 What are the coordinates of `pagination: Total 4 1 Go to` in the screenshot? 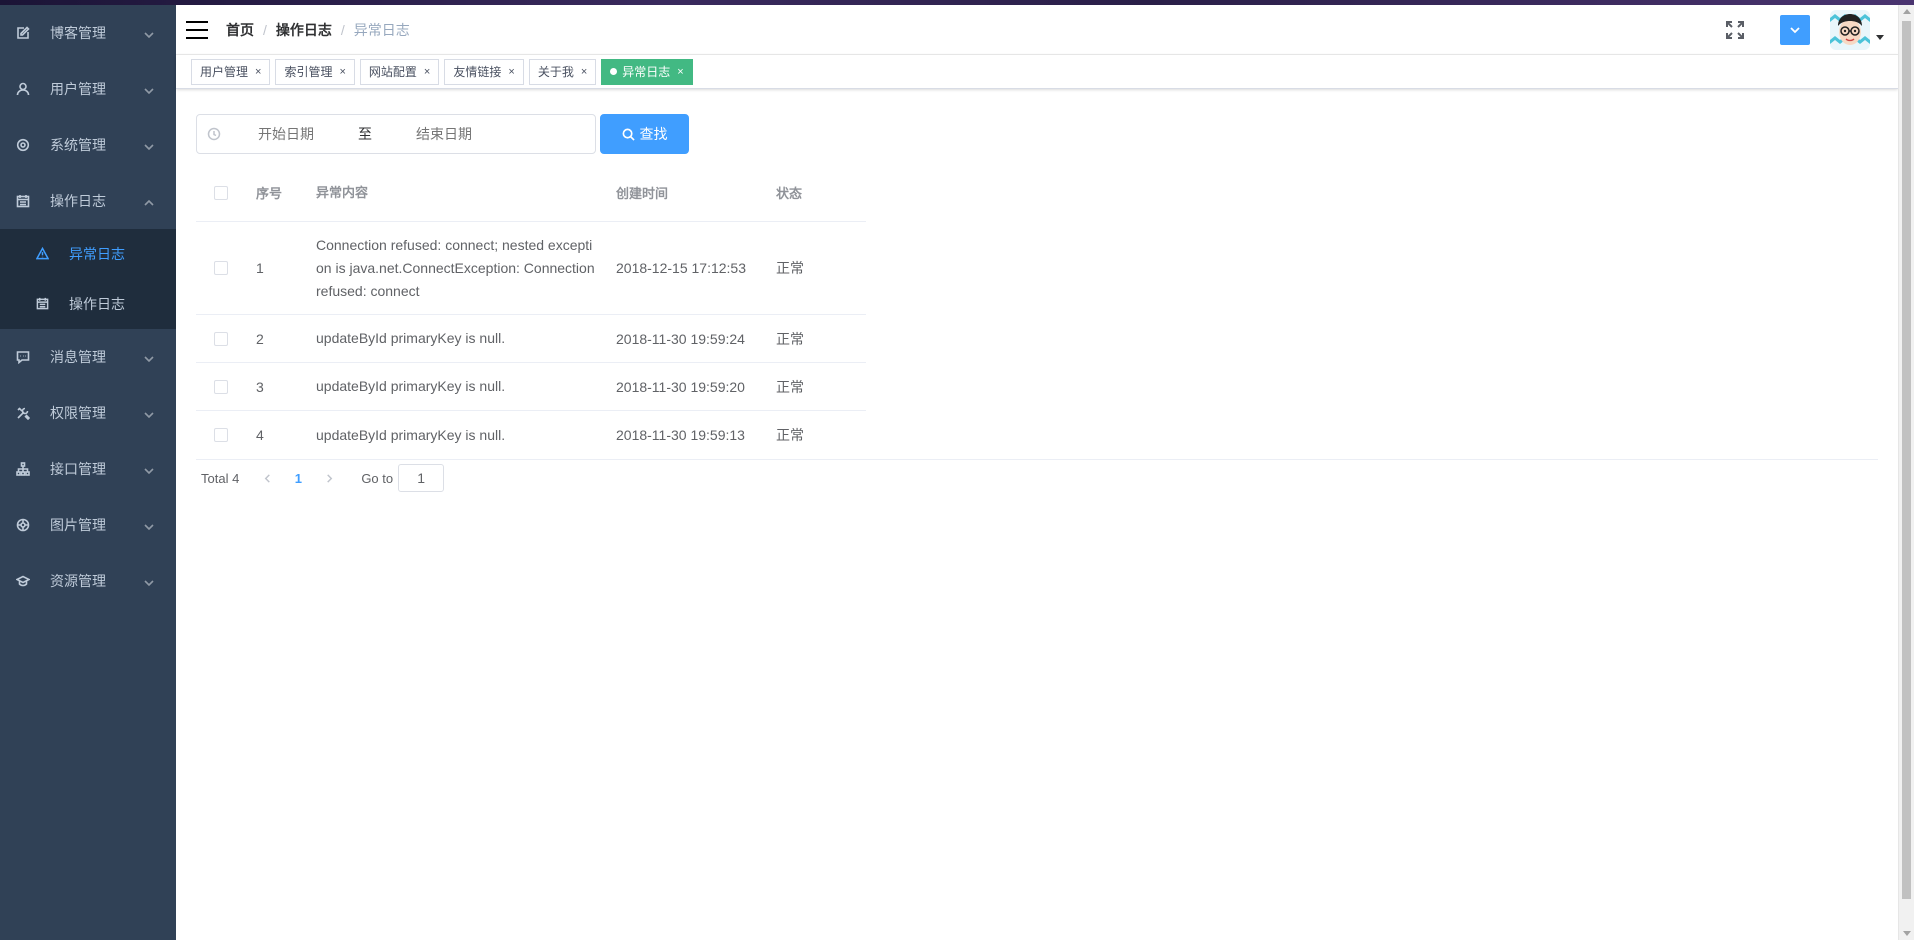 It's located at (1037, 478).